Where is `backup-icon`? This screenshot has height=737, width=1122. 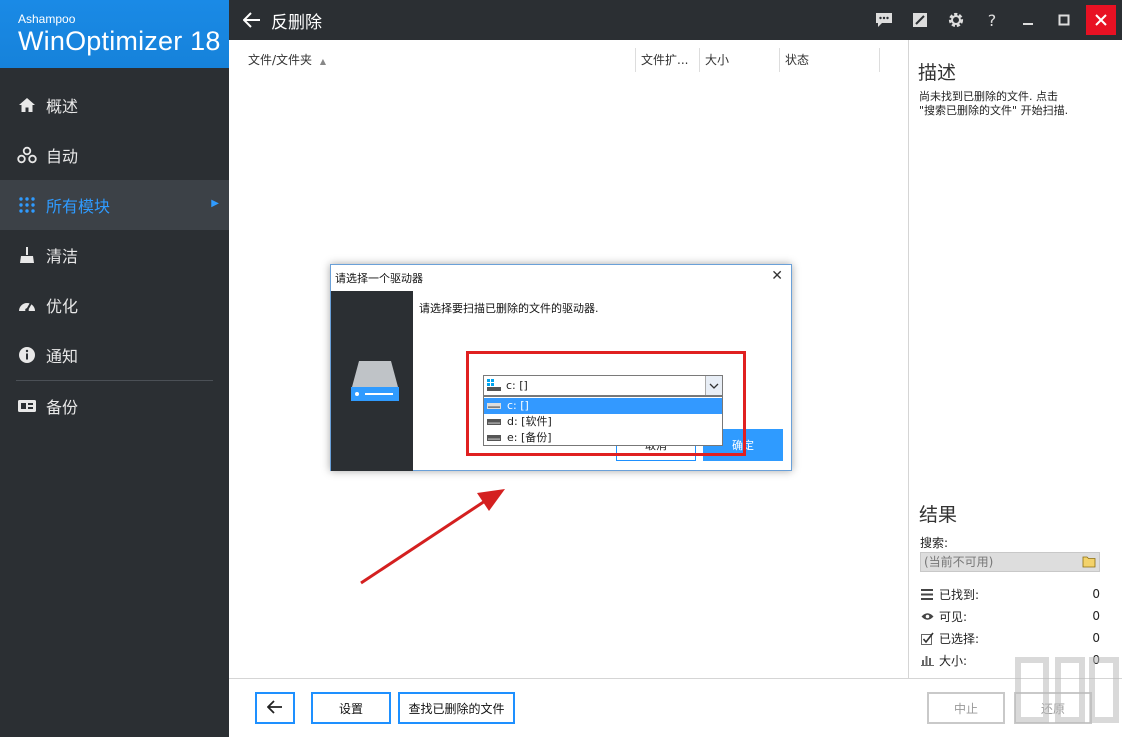
backup-icon is located at coordinates (27, 406).